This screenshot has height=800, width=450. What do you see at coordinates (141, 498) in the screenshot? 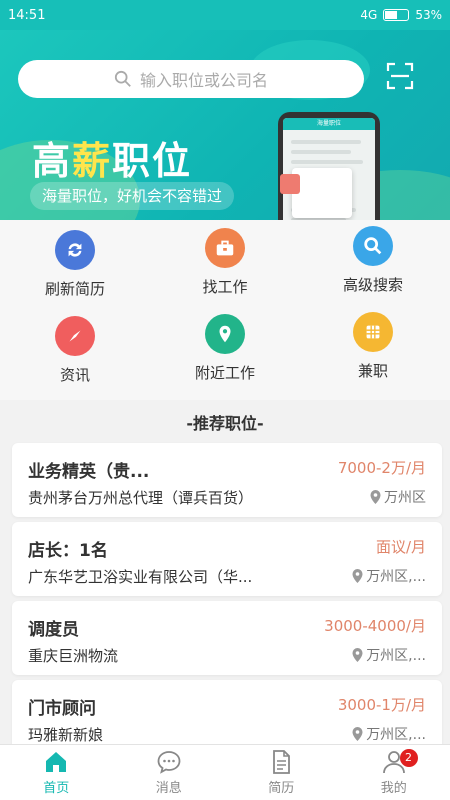
I see `job-company: 贵州茅台万州总代理（谭兵百货）` at bounding box center [141, 498].